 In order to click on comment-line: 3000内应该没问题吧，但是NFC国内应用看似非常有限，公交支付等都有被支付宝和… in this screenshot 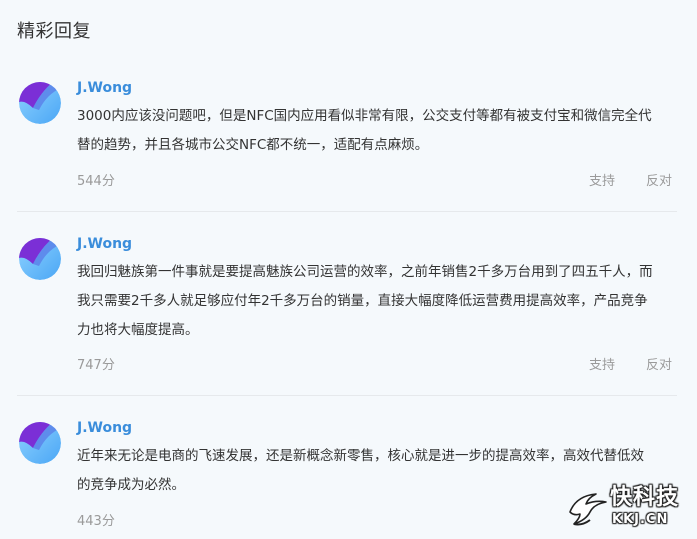, I will do `click(364, 116)`.